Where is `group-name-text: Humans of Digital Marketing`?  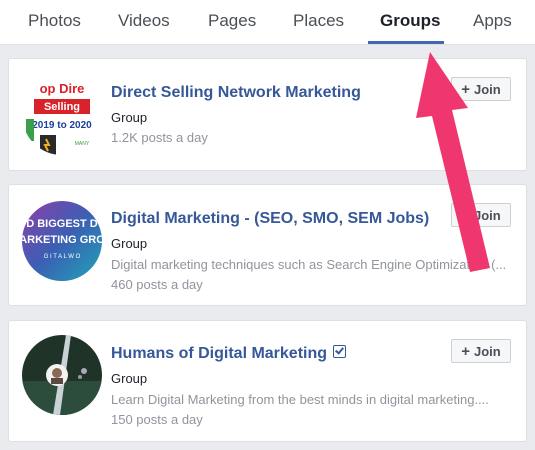 group-name-text: Humans of Digital Marketing is located at coordinates (219, 353).